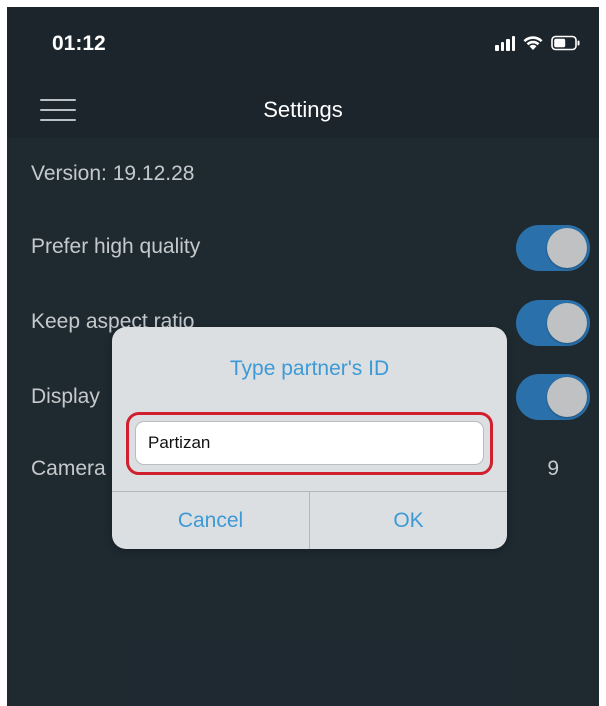 The width and height of the screenshot is (606, 706). Describe the element at coordinates (303, 44) in the screenshot. I see `status-bar: 01:12` at that location.